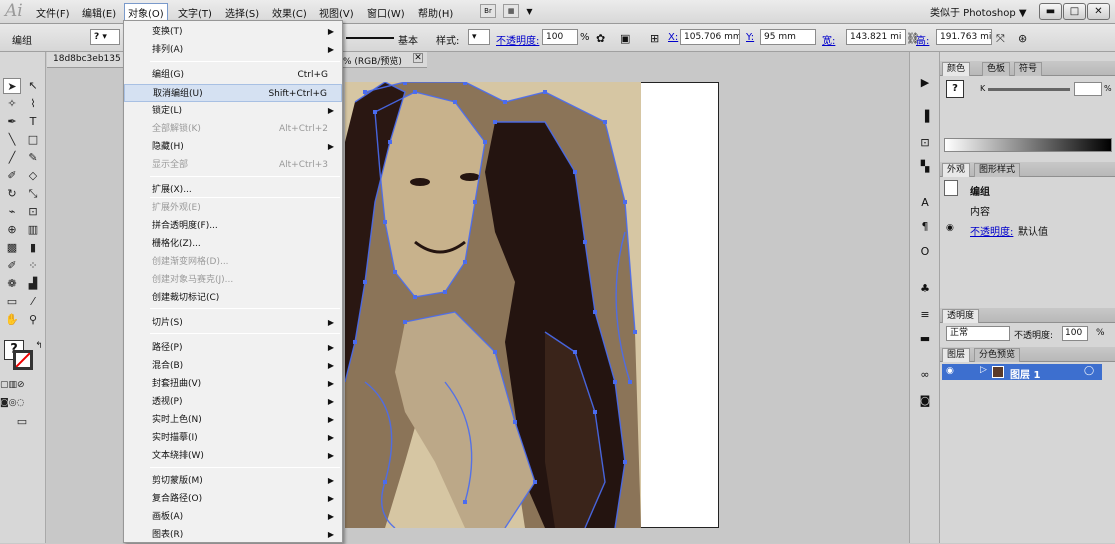 This screenshot has height=544, width=1115. Describe the element at coordinates (233, 348) in the screenshot. I see `menu-item: 路径(P) ▶` at that location.